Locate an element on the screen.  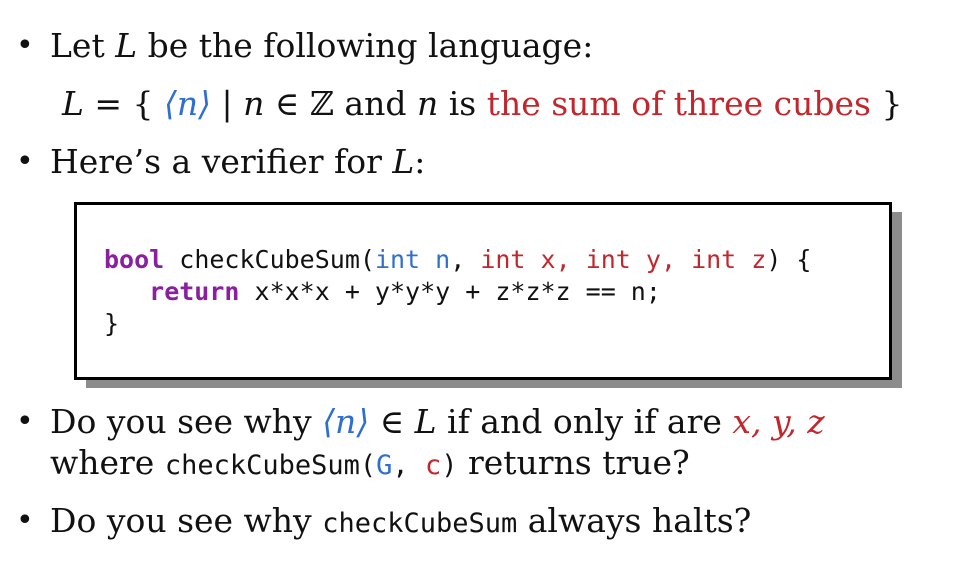
param: int n is located at coordinates (412, 259).